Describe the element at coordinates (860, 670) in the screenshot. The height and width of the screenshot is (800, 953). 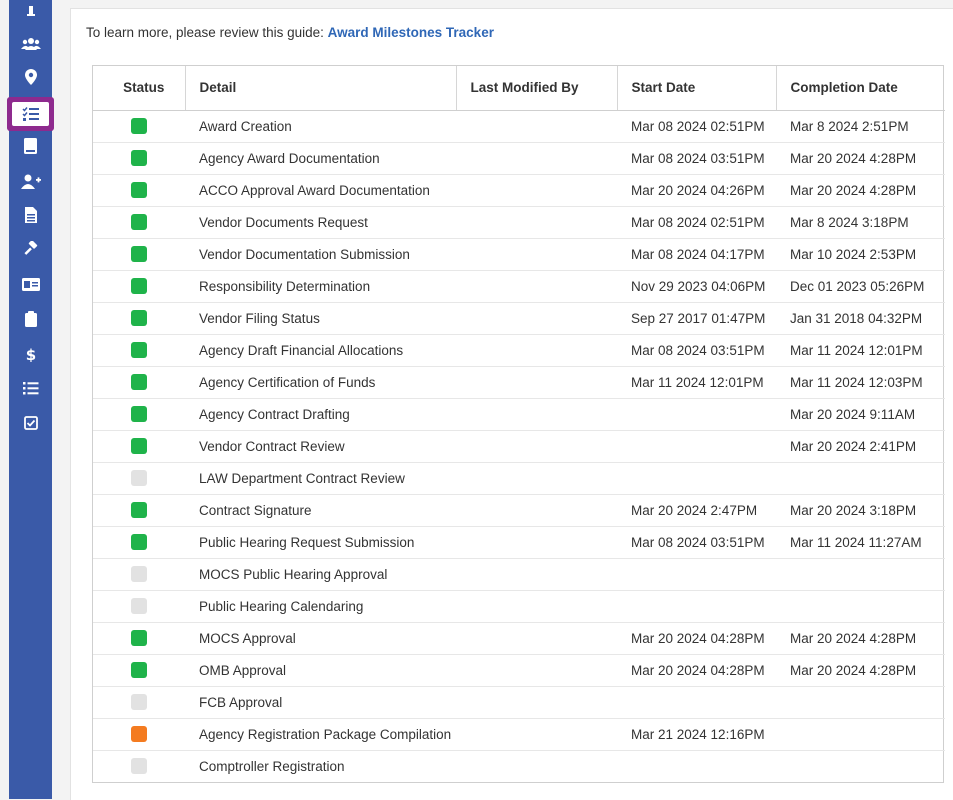
I see `completion-date-cell: Mar 20 2024 4:28PM` at that location.